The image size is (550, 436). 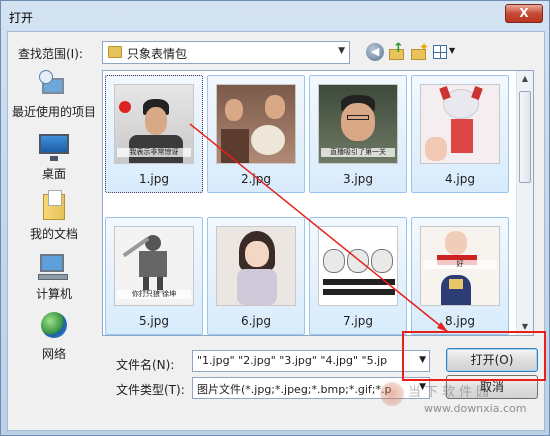 What do you see at coordinates (53, 174) in the screenshot?
I see `place-label: 桌面` at bounding box center [53, 174].